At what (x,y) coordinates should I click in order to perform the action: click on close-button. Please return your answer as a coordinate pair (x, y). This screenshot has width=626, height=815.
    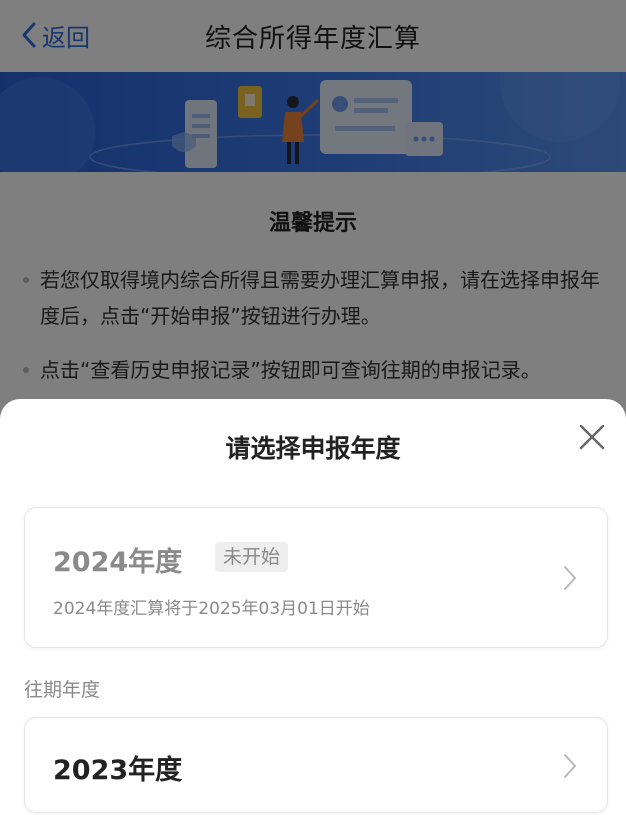
    Looking at the image, I should click on (592, 437).